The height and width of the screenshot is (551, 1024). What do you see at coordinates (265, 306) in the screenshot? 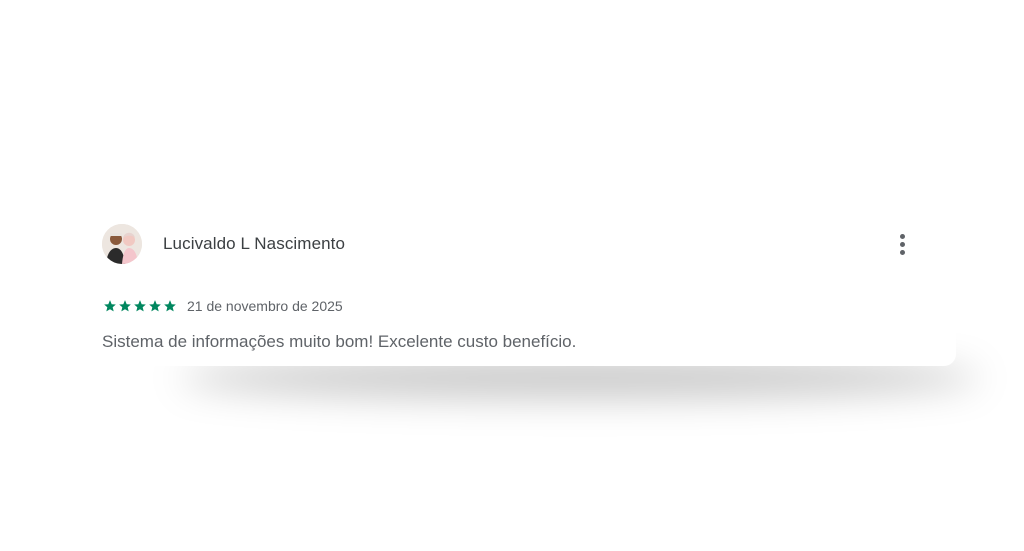
I see `review-date: 21 de novembro de 2025` at bounding box center [265, 306].